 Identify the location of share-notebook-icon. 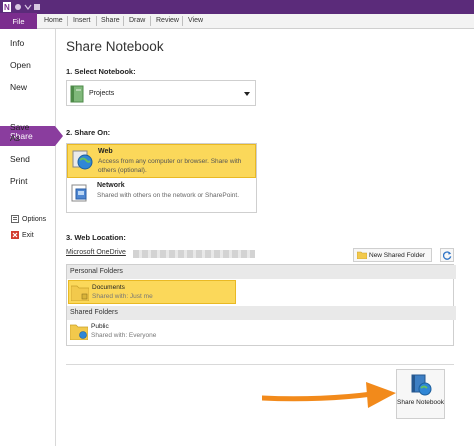
(421, 385).